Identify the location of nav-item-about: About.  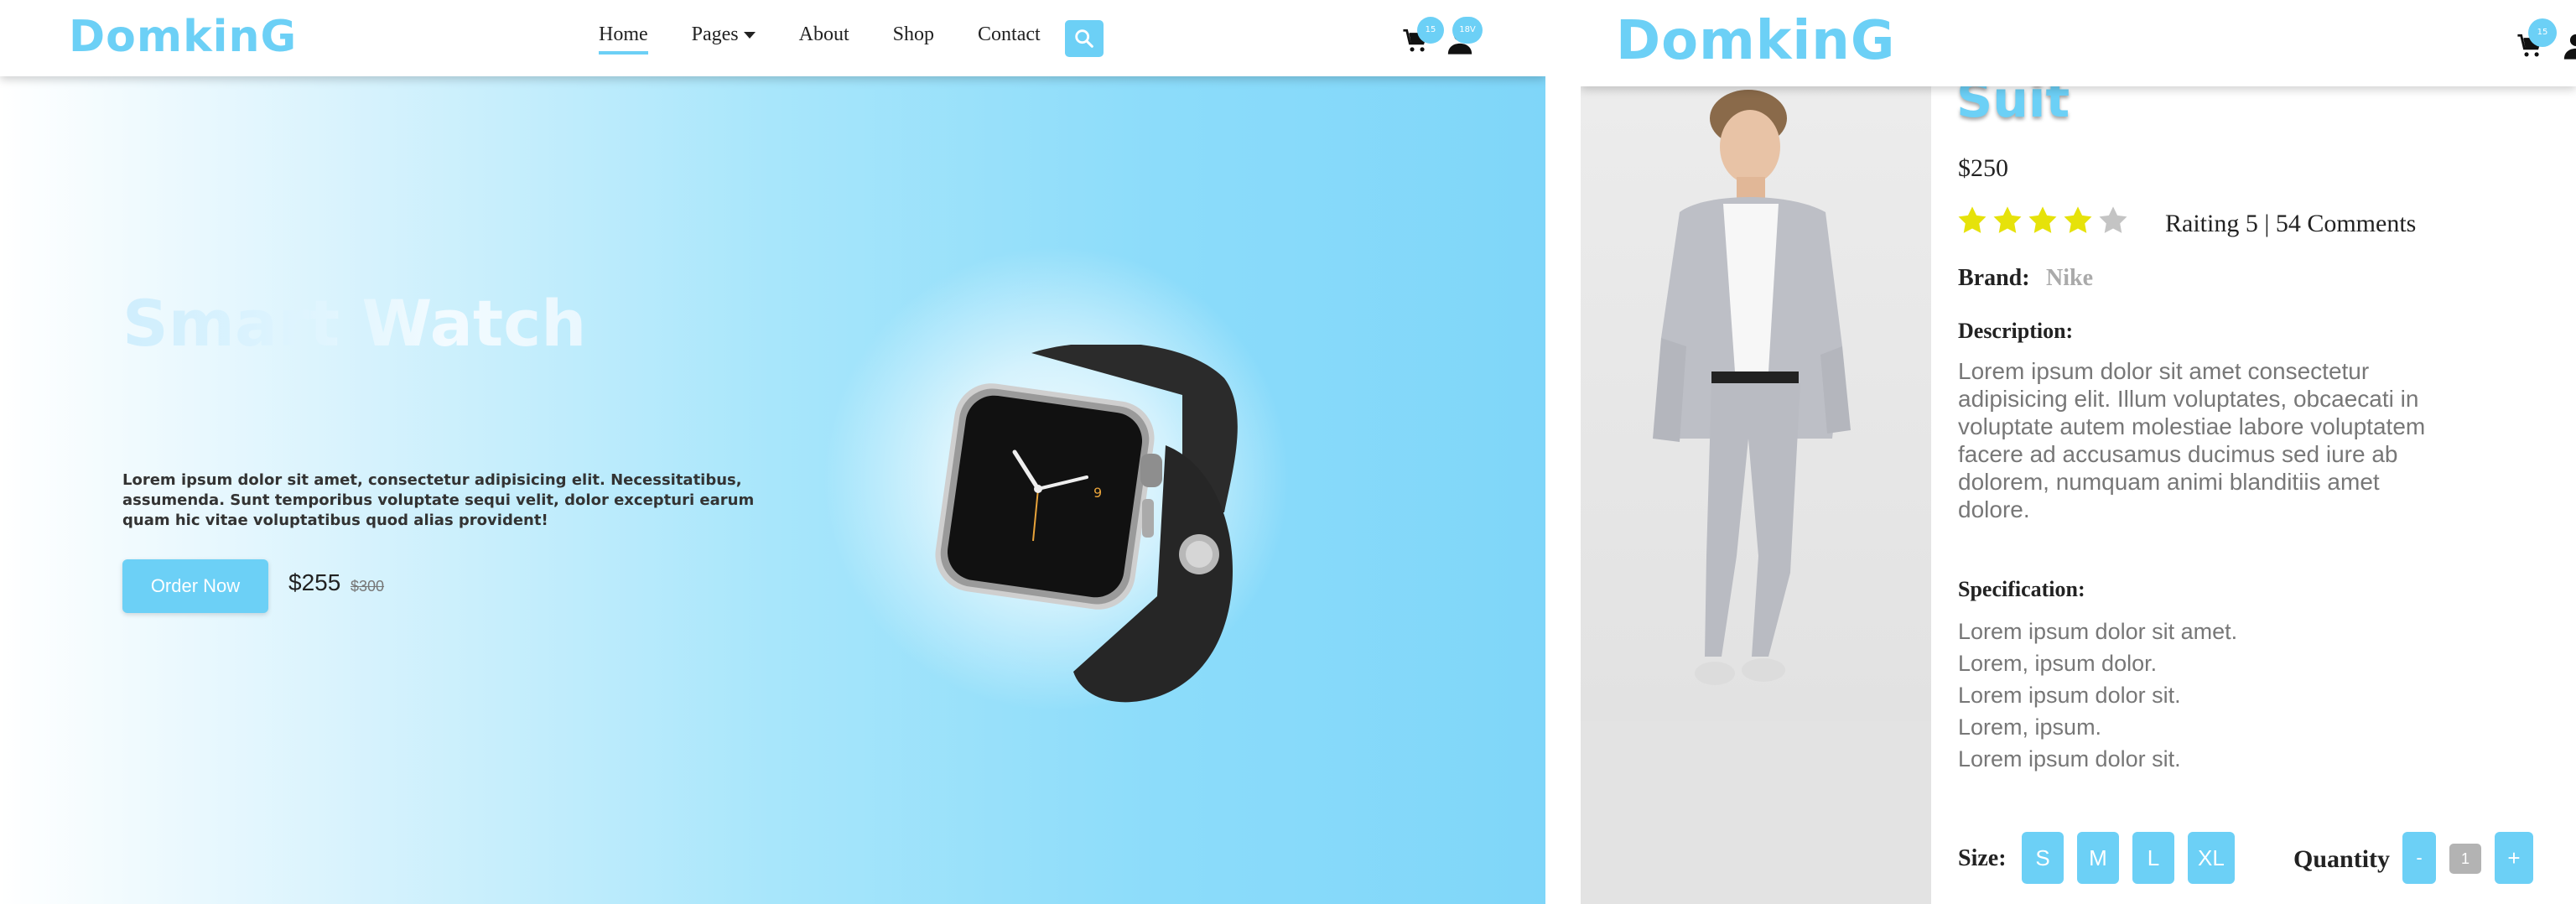
(824, 36).